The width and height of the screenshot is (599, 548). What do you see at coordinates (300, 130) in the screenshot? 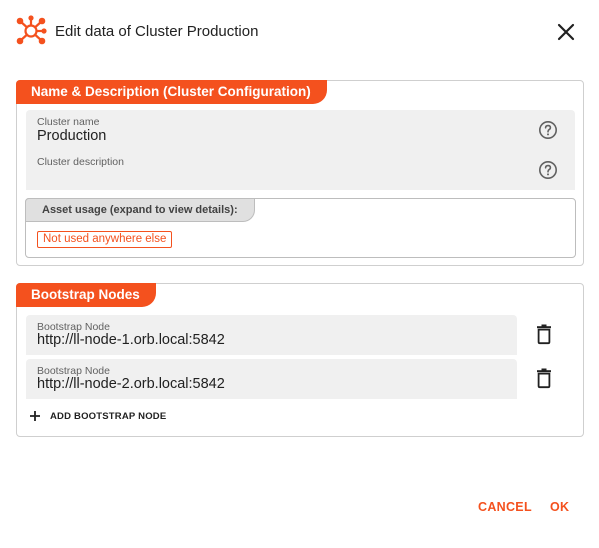
I see `cluster-name-field: Cluster name Production` at bounding box center [300, 130].